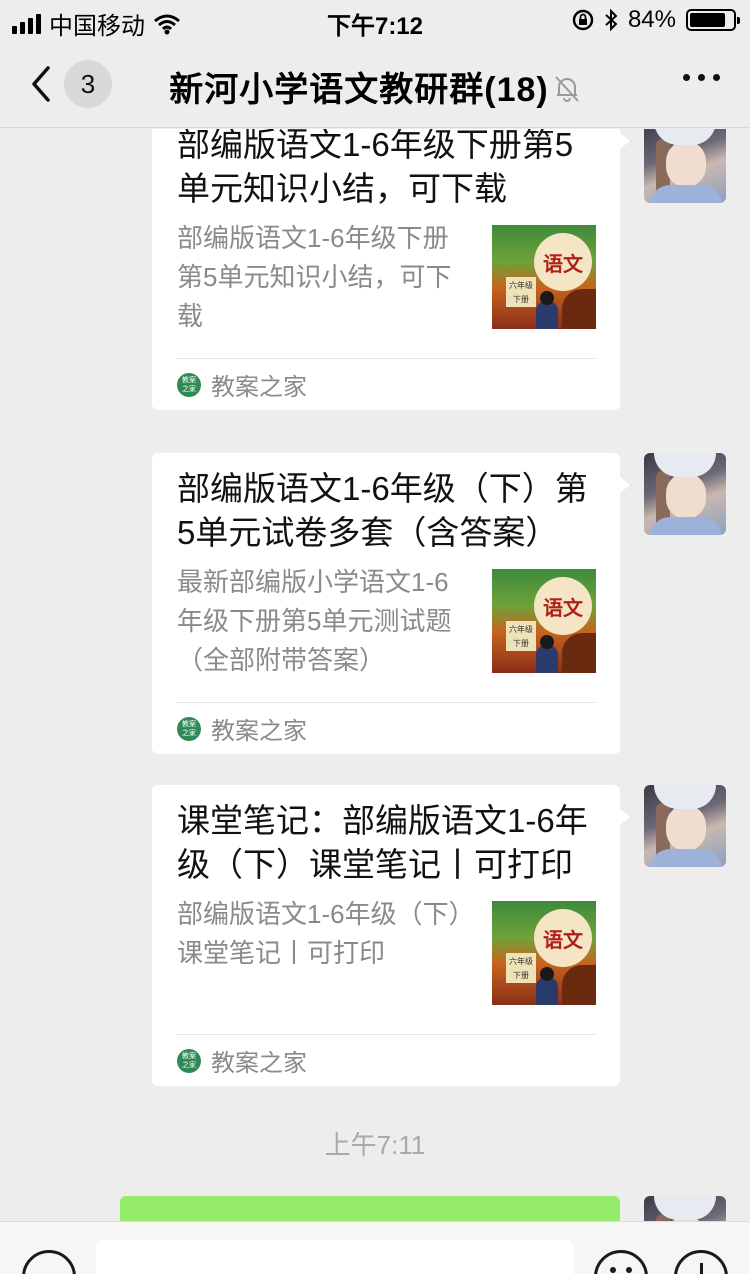 The width and height of the screenshot is (750, 1274). Describe the element at coordinates (701, 1262) in the screenshot. I see `plus-icon` at that location.